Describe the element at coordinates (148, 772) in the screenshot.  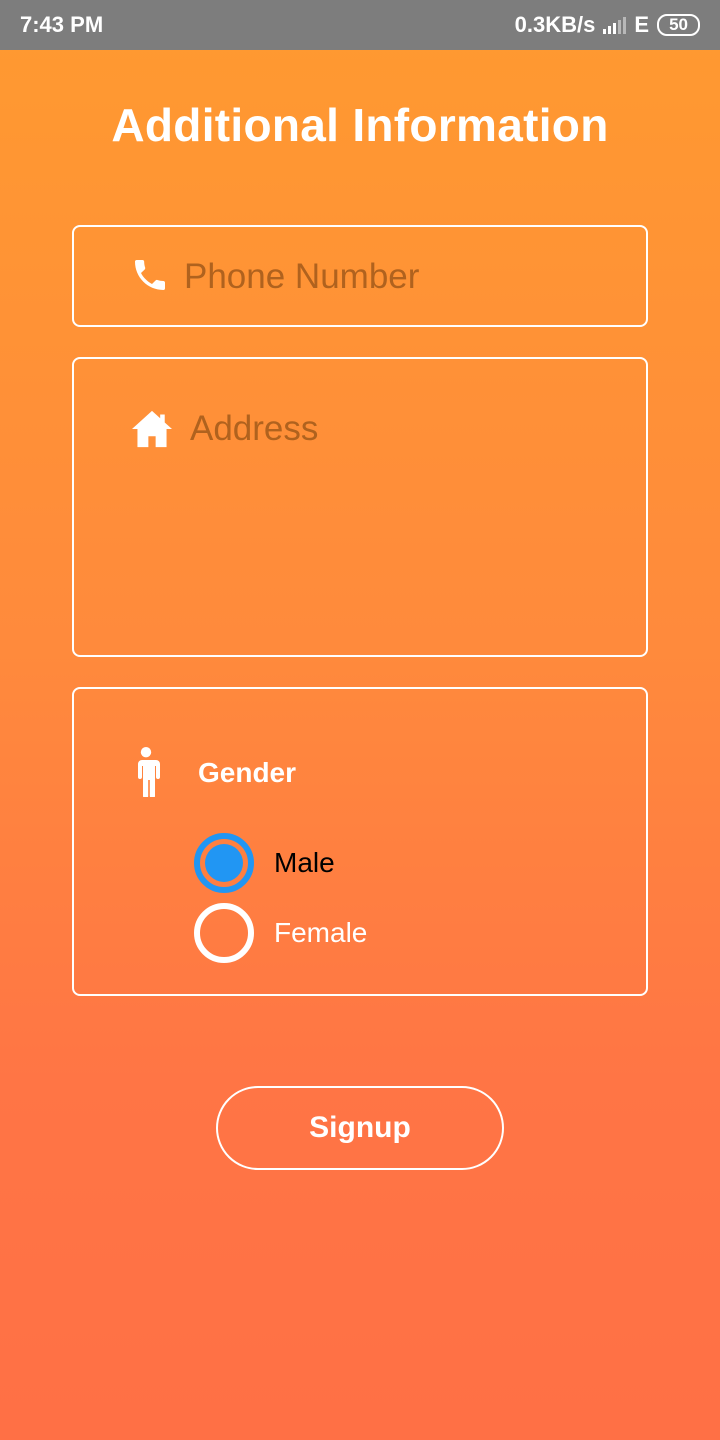
I see `person-icon` at that location.